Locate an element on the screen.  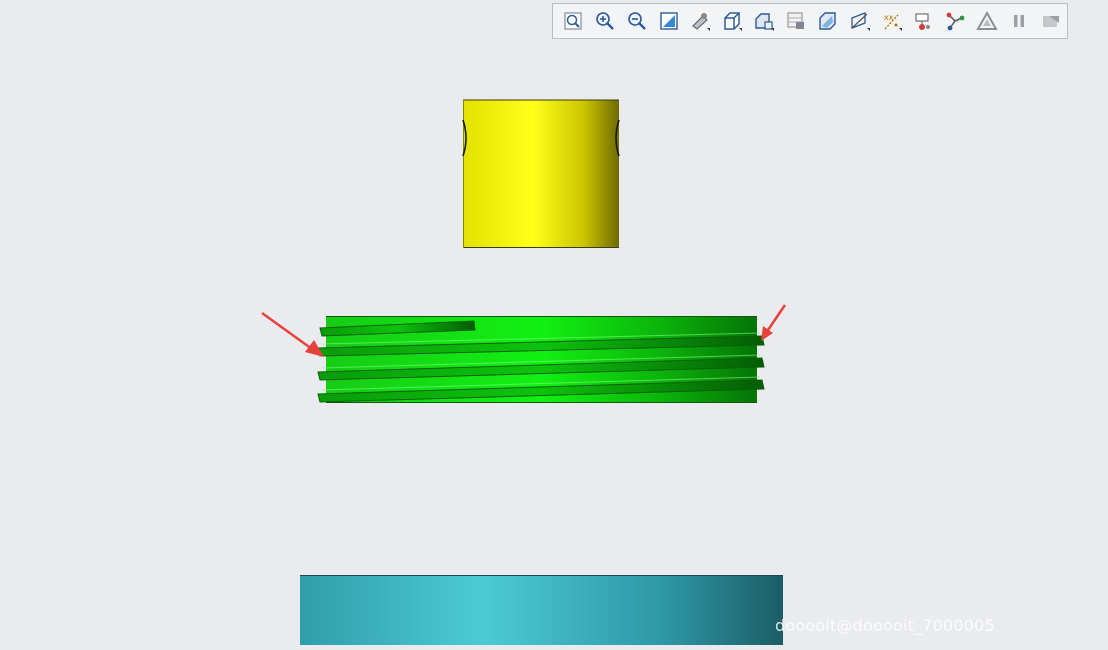
datum-display-icon is located at coordinates (860, 21).